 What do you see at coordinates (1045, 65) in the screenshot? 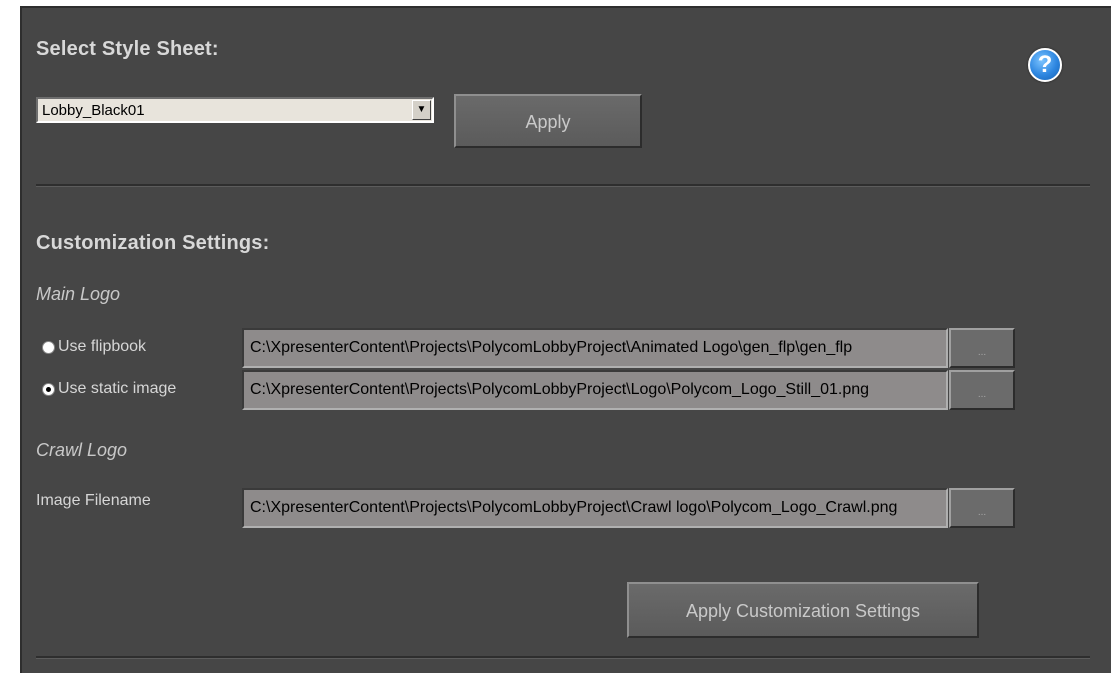
I see `help-question-icon: ?` at bounding box center [1045, 65].